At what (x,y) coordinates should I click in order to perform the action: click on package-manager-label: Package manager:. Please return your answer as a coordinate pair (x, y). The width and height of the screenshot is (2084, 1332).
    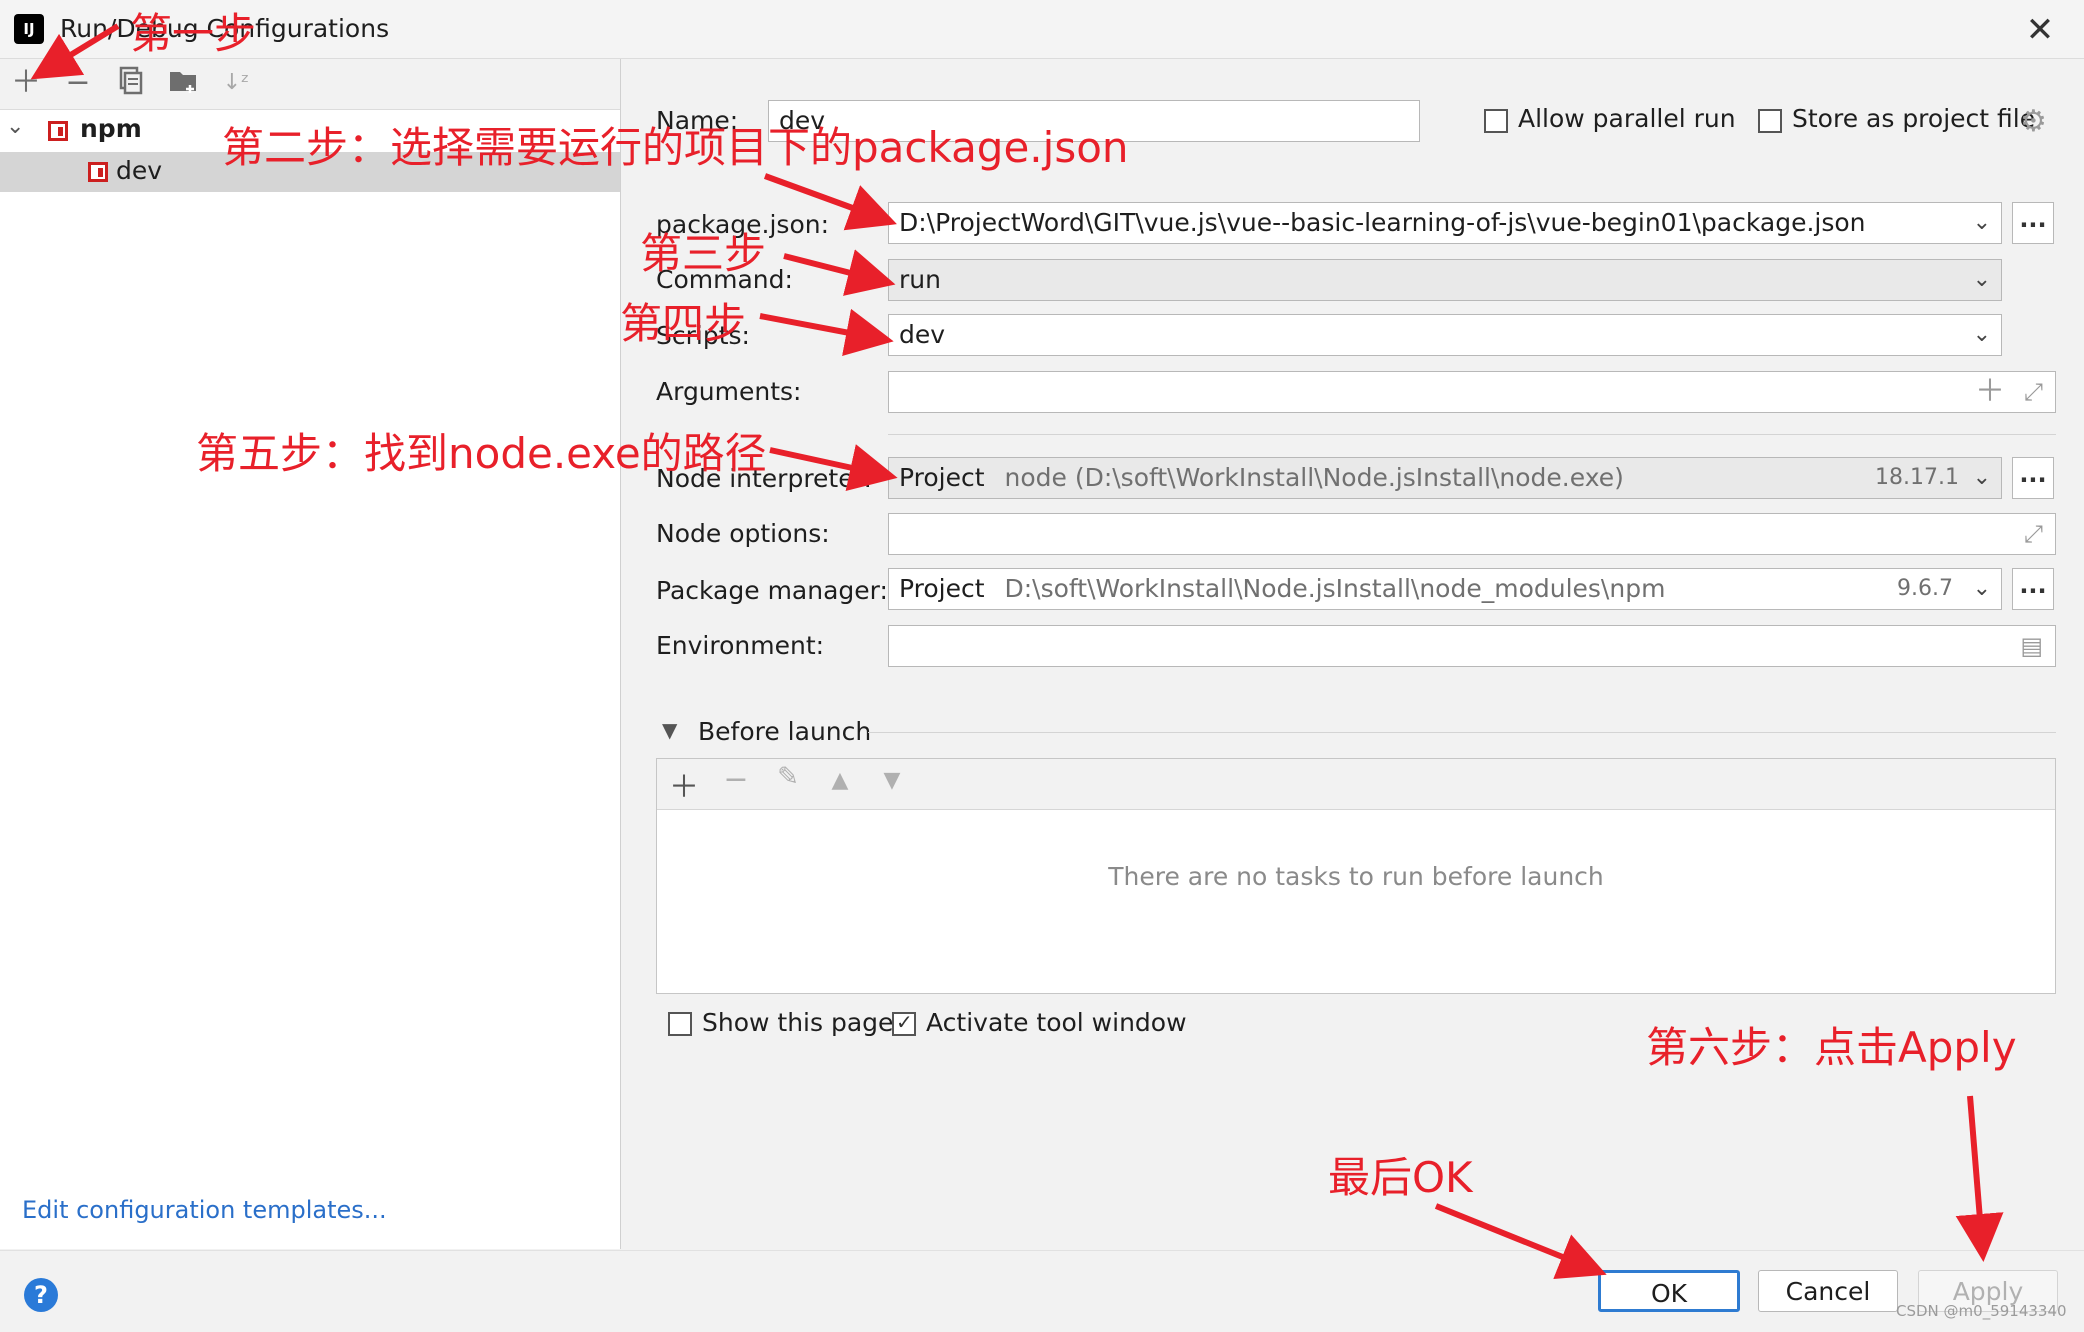
    Looking at the image, I should click on (772, 590).